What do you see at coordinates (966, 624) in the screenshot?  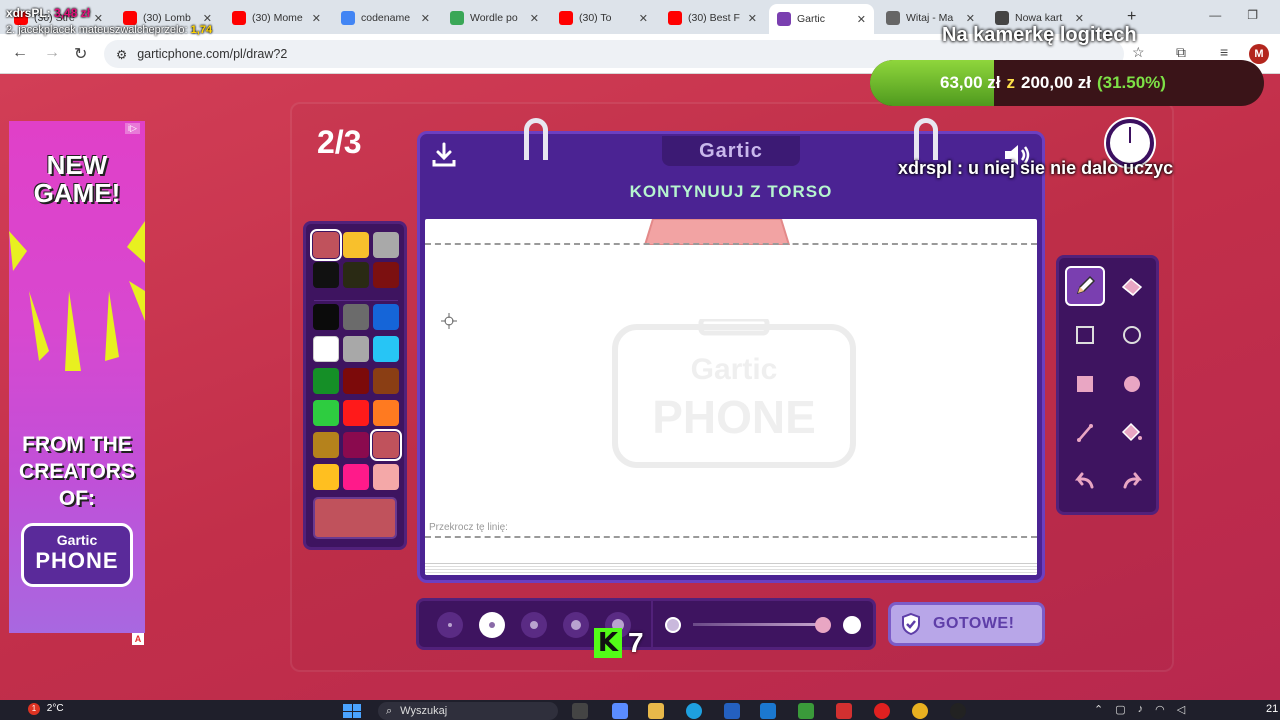 I see `done-button: GOTOWE!` at bounding box center [966, 624].